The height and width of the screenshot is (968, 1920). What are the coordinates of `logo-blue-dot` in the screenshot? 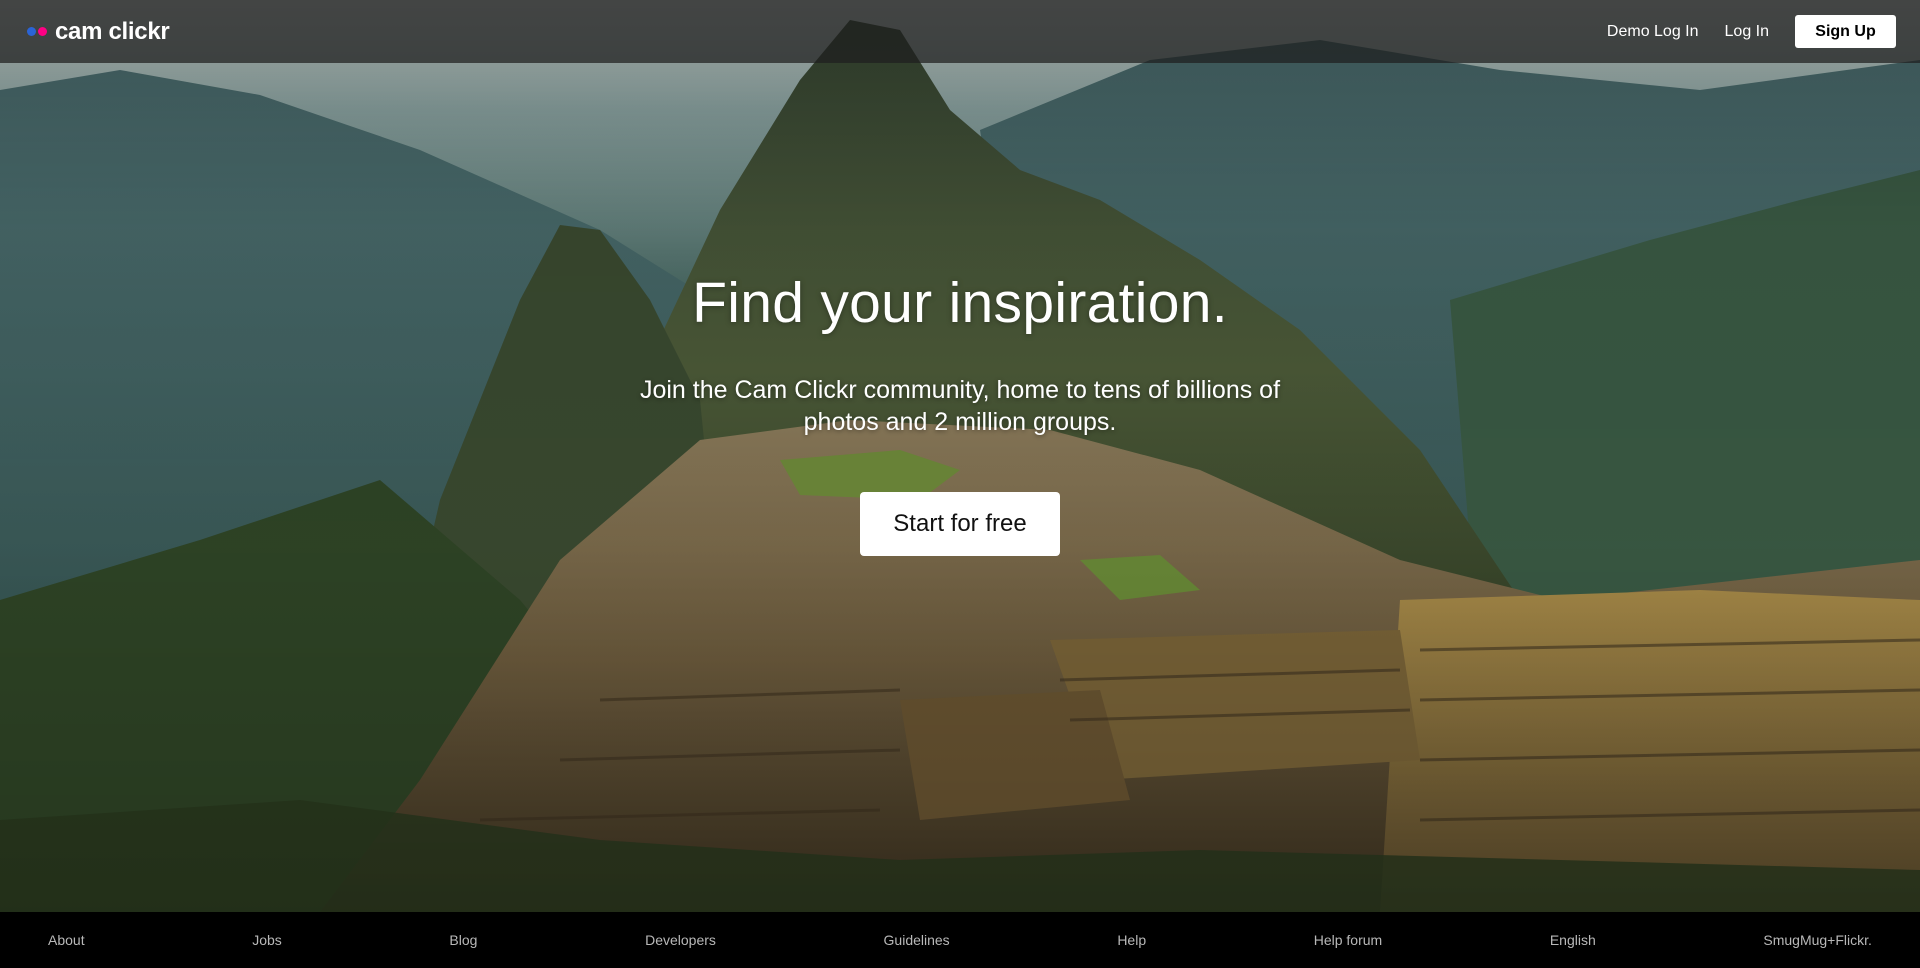 It's located at (31, 31).